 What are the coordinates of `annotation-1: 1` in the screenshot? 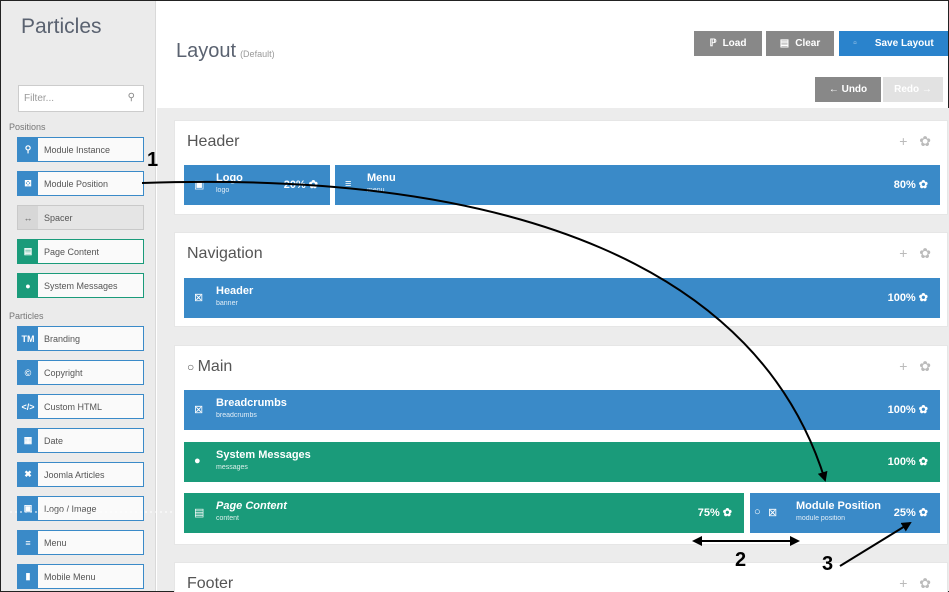 It's located at (153, 160).